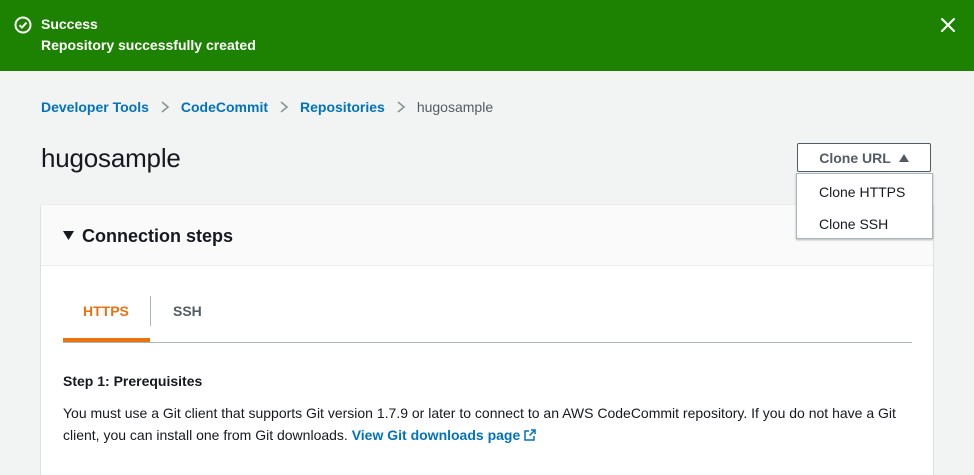 This screenshot has width=974, height=475. I want to click on success-check-icon, so click(23, 25).